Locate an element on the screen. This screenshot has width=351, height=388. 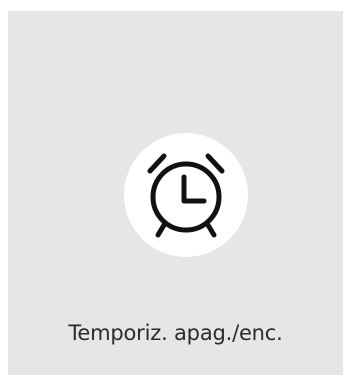
icon-circle is located at coordinates (186, 195).